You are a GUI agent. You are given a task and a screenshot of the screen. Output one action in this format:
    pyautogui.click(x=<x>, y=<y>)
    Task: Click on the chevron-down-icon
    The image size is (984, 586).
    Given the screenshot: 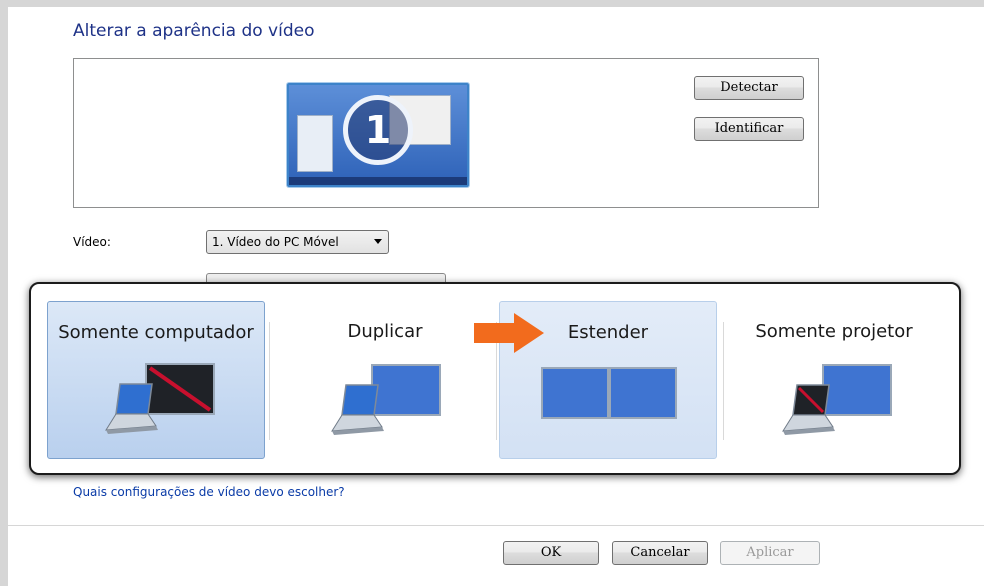 What is the action you would take?
    pyautogui.click(x=378, y=241)
    